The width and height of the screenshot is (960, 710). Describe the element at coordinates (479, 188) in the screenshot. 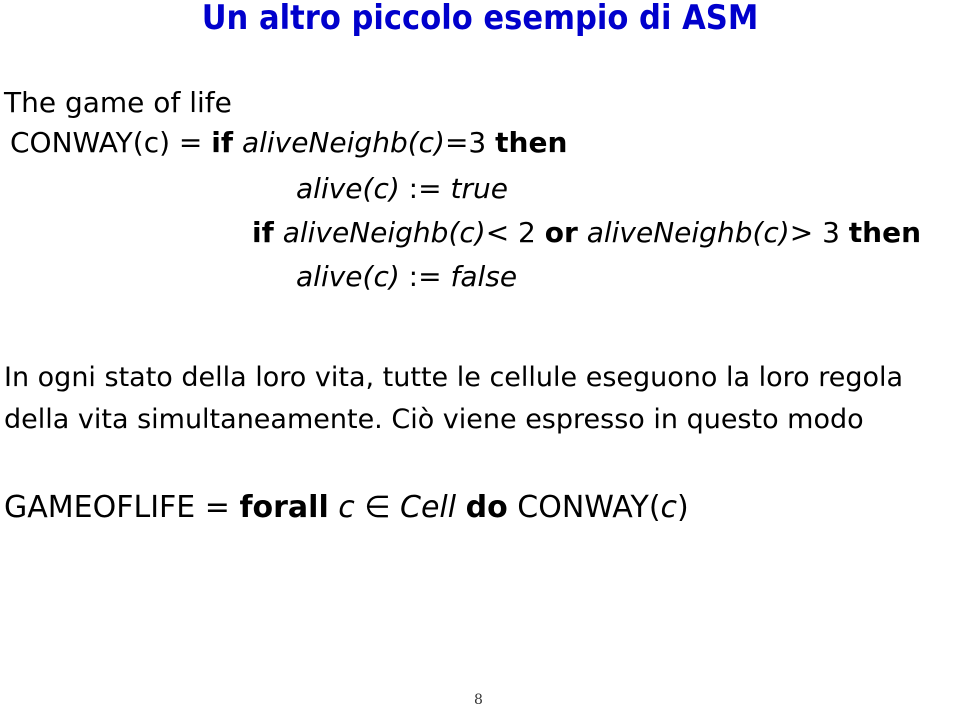

I see `assign-val: true` at that location.